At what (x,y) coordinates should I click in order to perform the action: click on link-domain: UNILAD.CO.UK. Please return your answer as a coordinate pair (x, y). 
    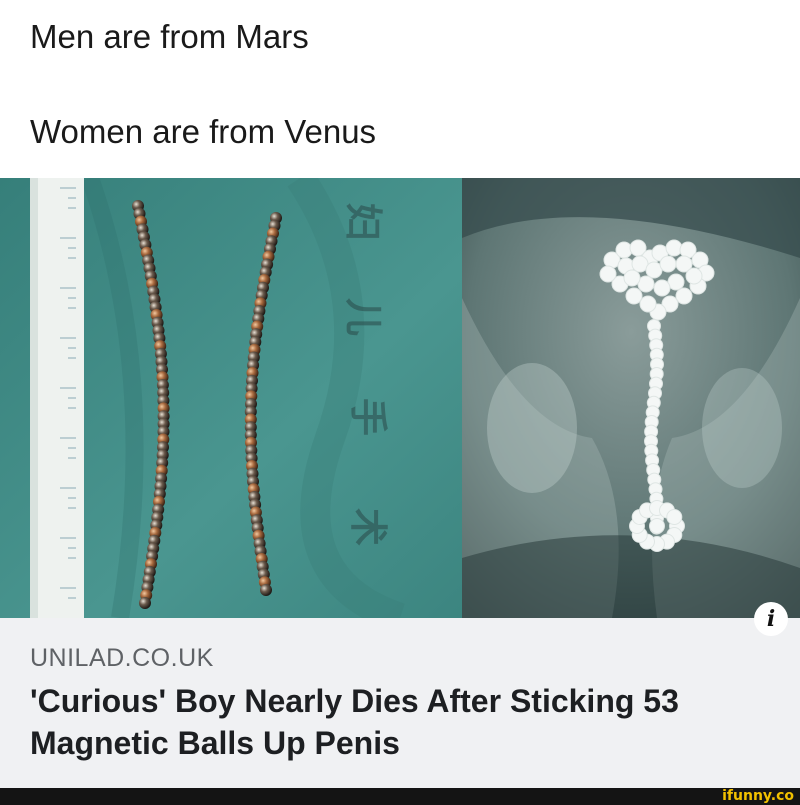
    Looking at the image, I should click on (122, 658).